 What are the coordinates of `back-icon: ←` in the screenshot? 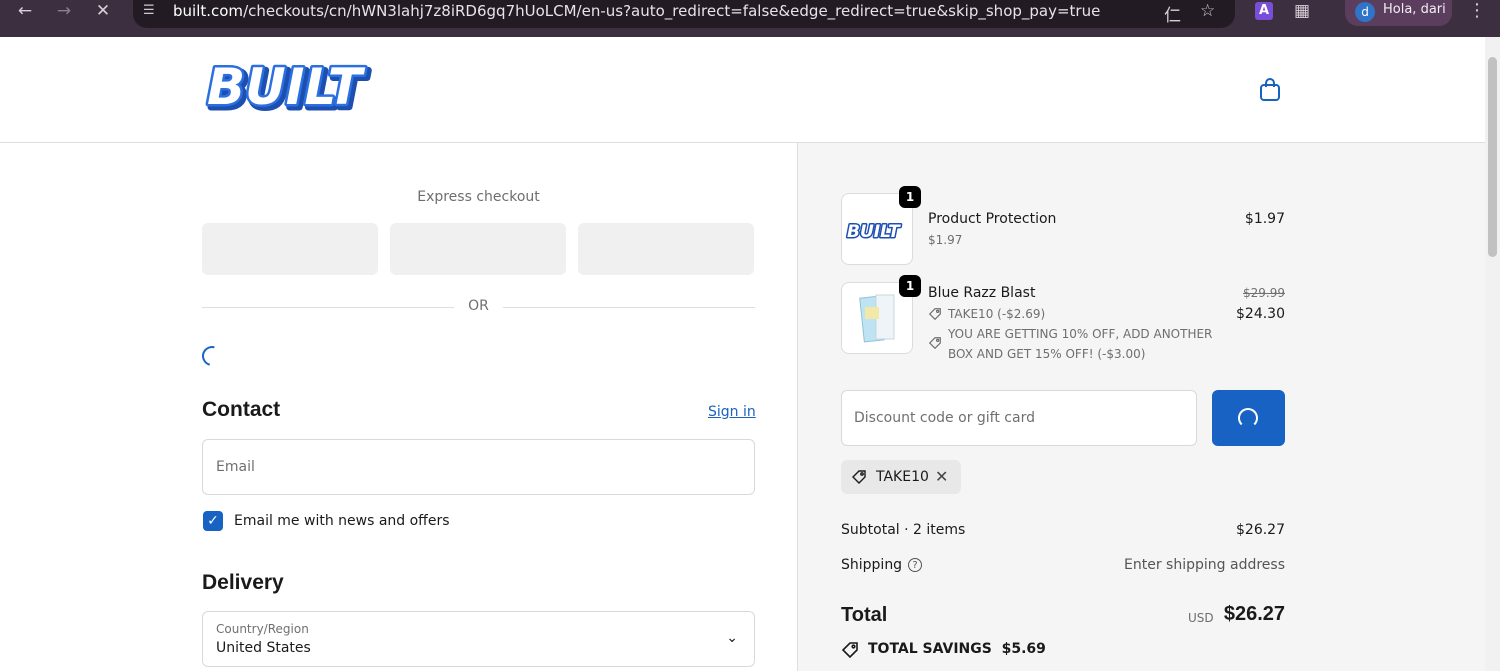 It's located at (25, 11).